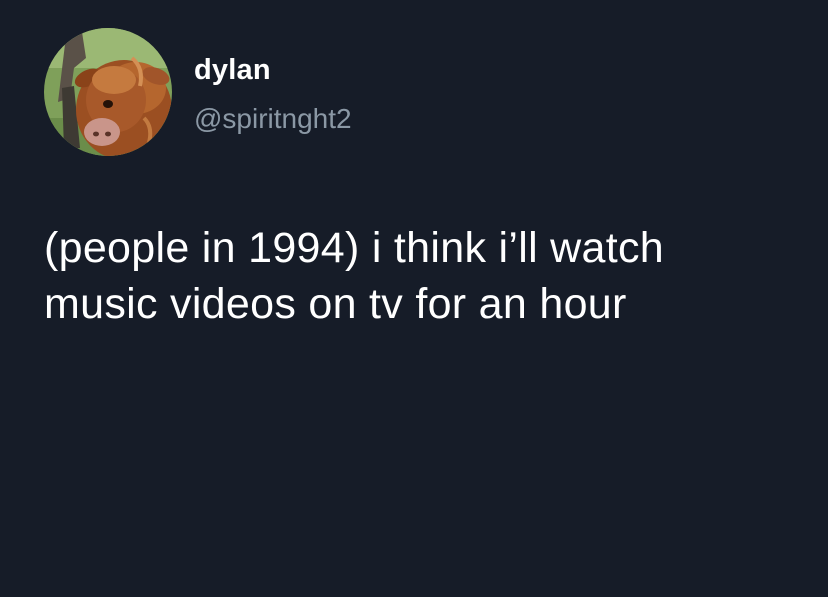 The image size is (828, 597). Describe the element at coordinates (232, 70) in the screenshot. I see `author-display-name: dylan` at that location.